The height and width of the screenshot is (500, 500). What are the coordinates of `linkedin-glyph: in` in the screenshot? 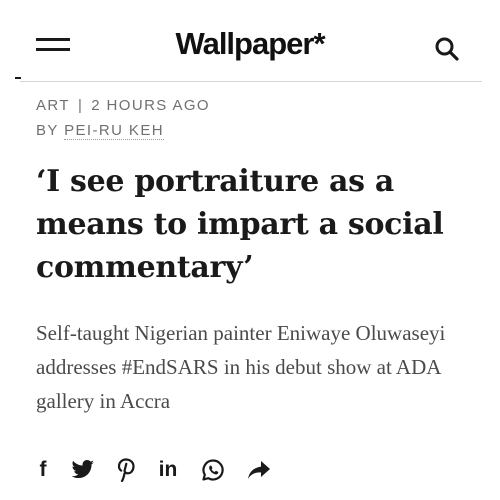 It's located at (168, 469).